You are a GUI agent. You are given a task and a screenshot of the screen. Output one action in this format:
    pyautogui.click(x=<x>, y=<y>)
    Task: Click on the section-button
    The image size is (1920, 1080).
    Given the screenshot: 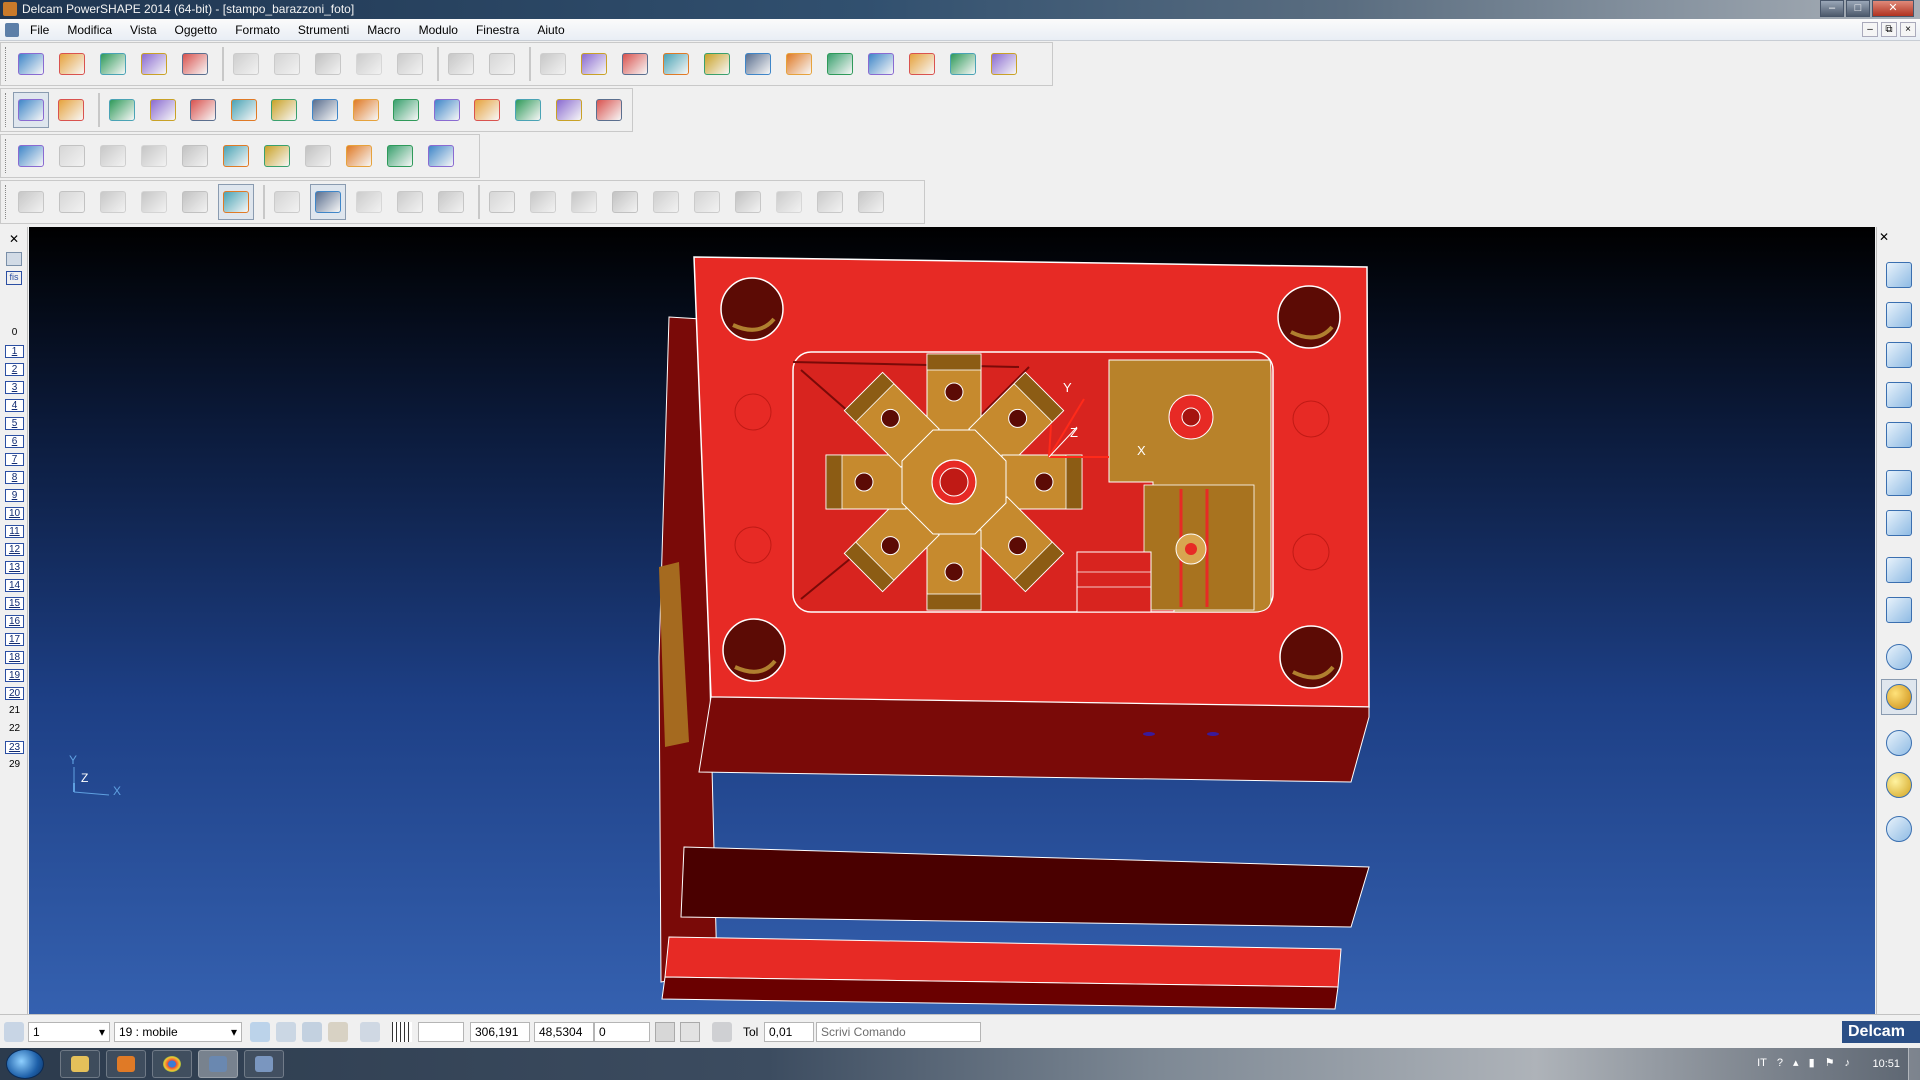 What is the action you would take?
    pyautogui.click(x=154, y=156)
    